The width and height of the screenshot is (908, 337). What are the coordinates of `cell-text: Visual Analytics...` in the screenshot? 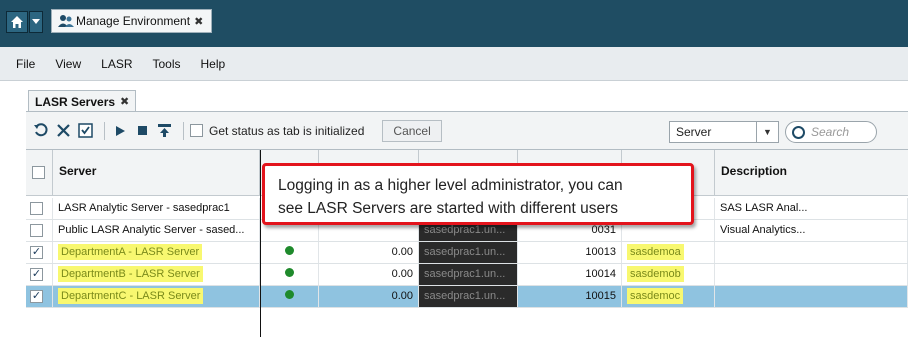 It's located at (763, 230).